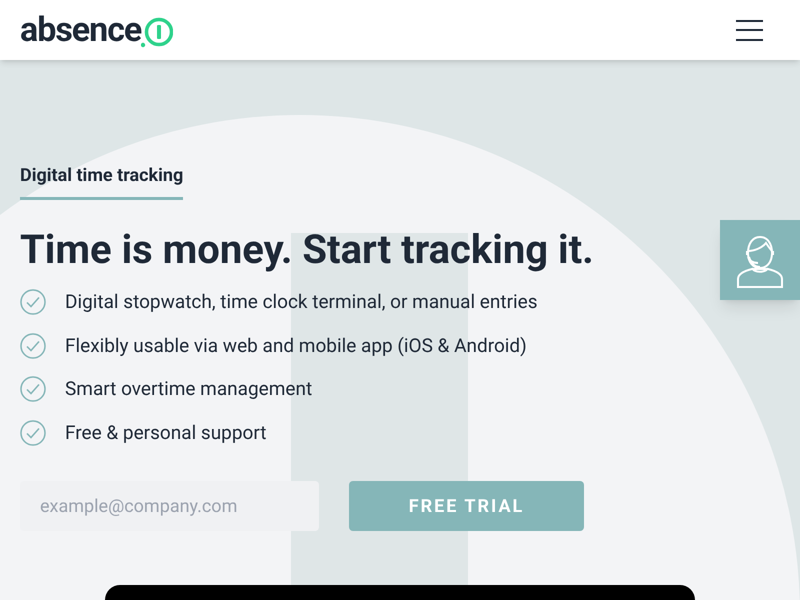 The width and height of the screenshot is (800, 600). Describe the element at coordinates (296, 345) in the screenshot. I see `feature-text: Flexibly usable via web and mobile app (iOS & Android)` at that location.